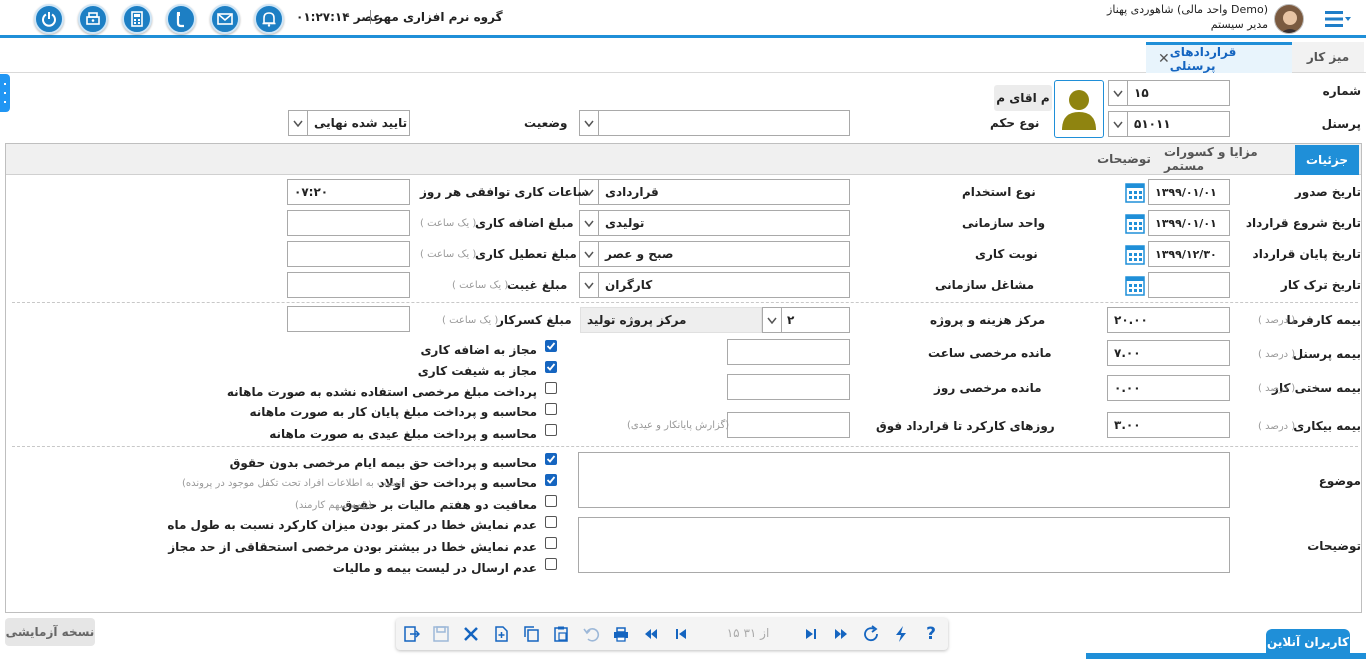 The image size is (1366, 659). Describe the element at coordinates (1164, 59) in the screenshot. I see `close-icon: ✕` at that location.